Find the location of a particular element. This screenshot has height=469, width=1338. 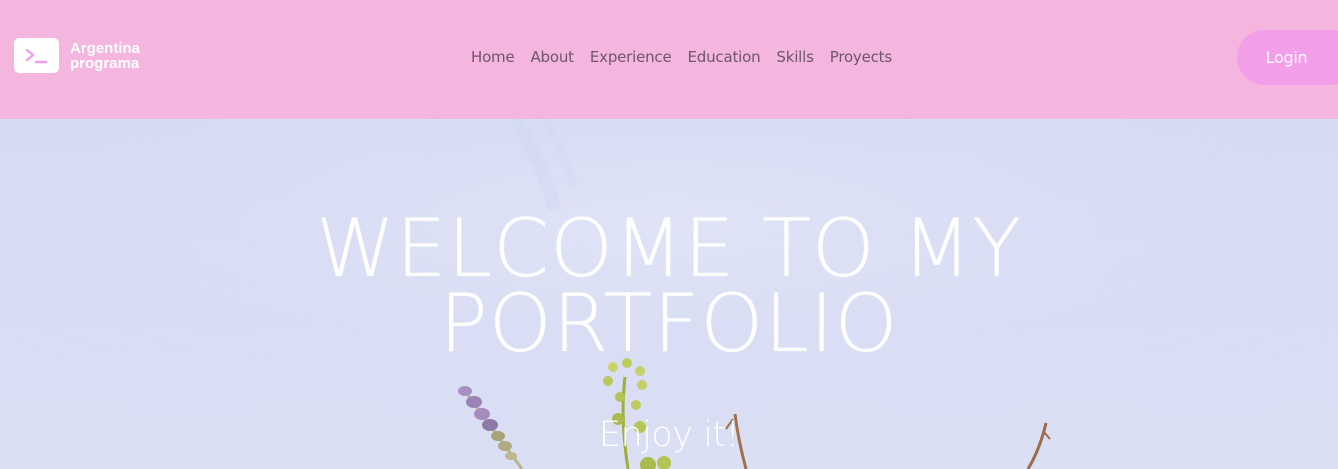

login-button: Login is located at coordinates (1287, 57).